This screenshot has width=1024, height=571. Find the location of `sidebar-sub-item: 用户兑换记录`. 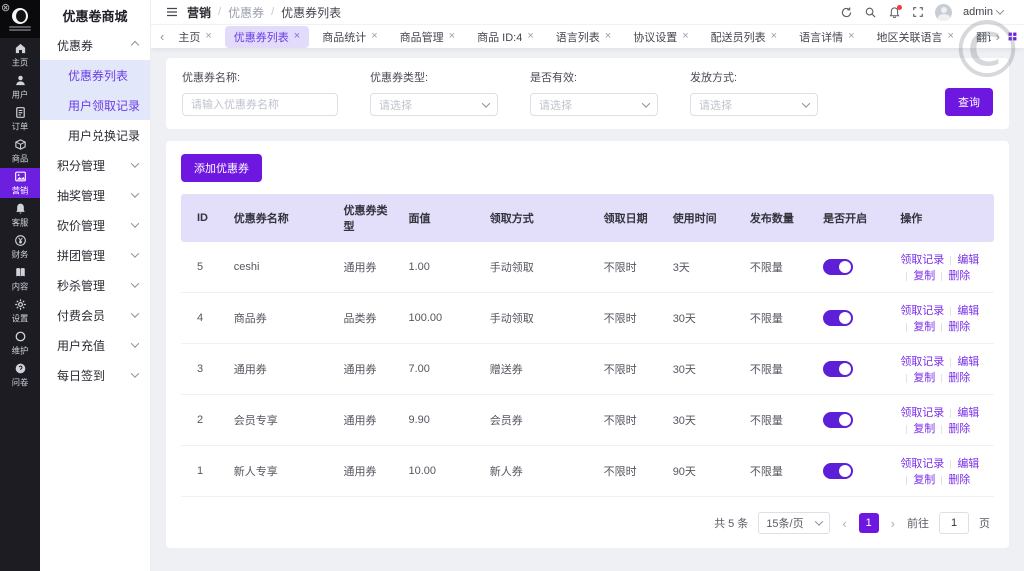

sidebar-sub-item: 用户兑换记录 is located at coordinates (95, 135).